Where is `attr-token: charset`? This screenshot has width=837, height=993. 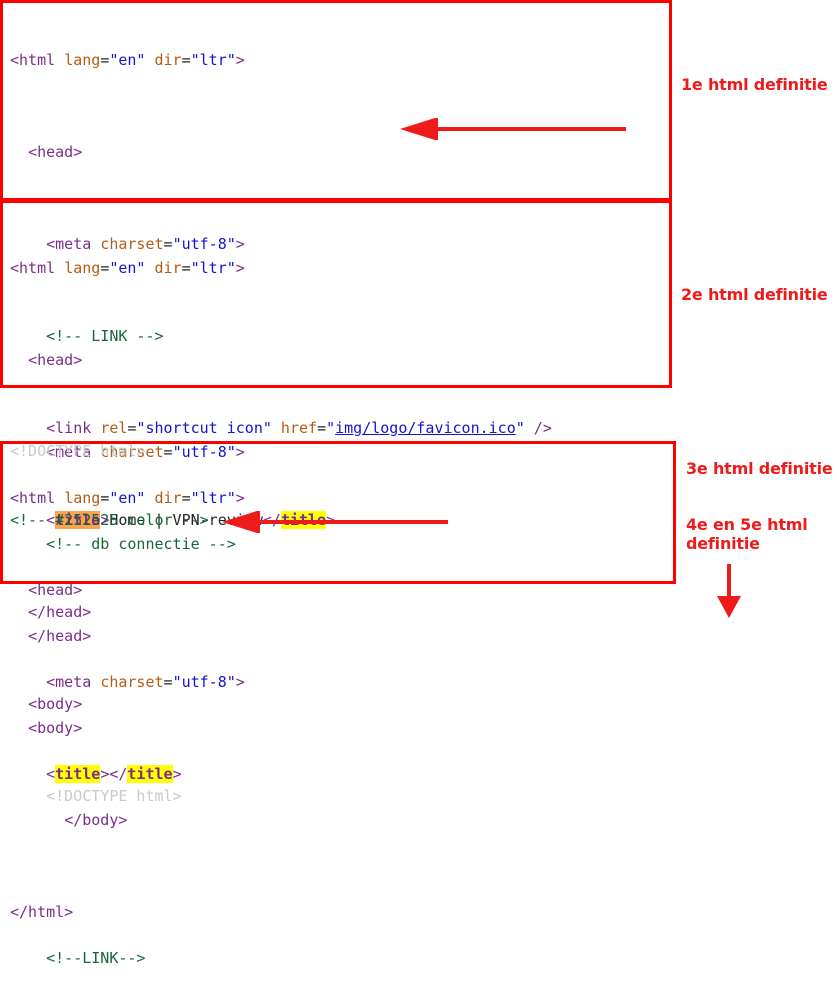 attr-token: charset is located at coordinates (132, 682).